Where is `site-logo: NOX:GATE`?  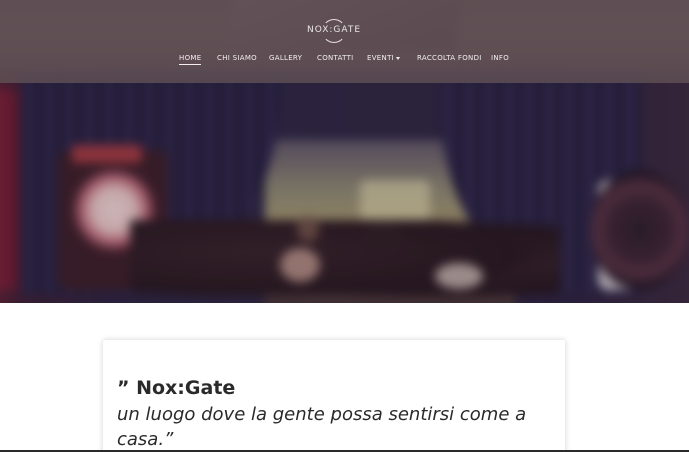 site-logo: NOX:GATE is located at coordinates (334, 32).